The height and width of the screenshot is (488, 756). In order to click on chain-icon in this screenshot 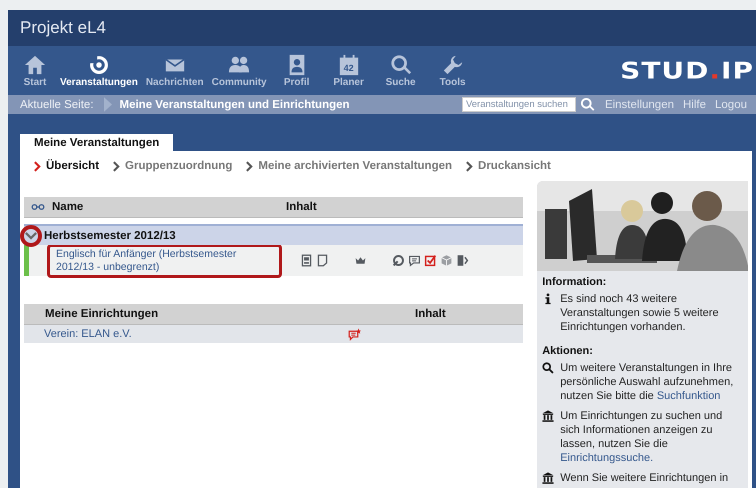, I will do `click(38, 207)`.